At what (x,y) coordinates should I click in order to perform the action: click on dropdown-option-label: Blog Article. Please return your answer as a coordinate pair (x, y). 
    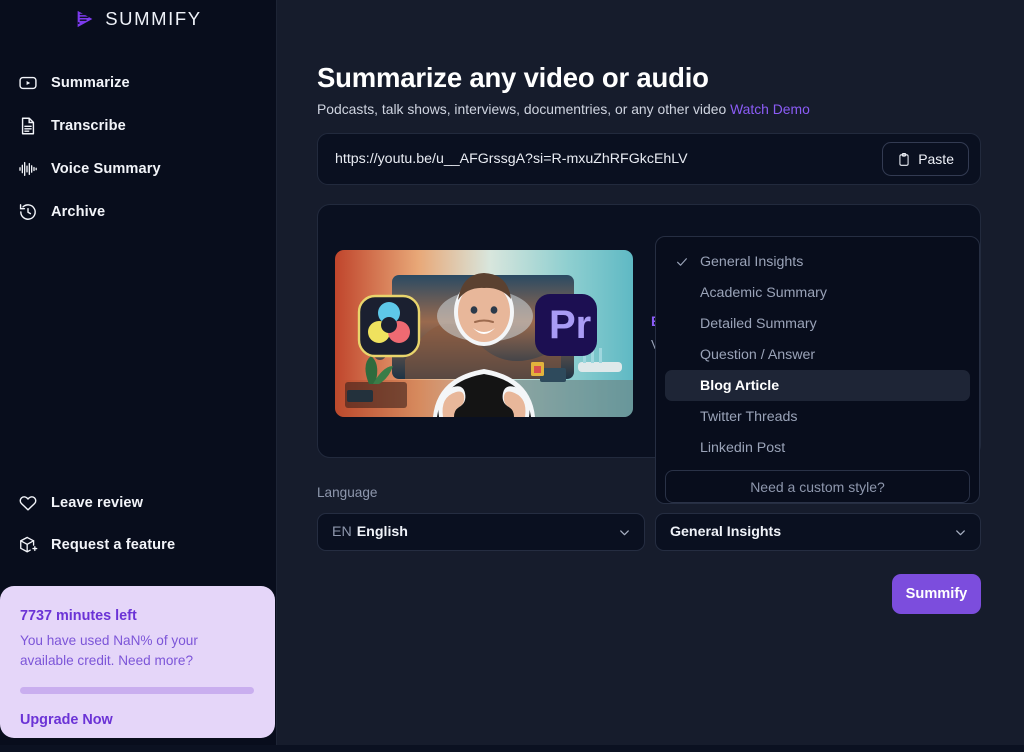
    Looking at the image, I should click on (740, 385).